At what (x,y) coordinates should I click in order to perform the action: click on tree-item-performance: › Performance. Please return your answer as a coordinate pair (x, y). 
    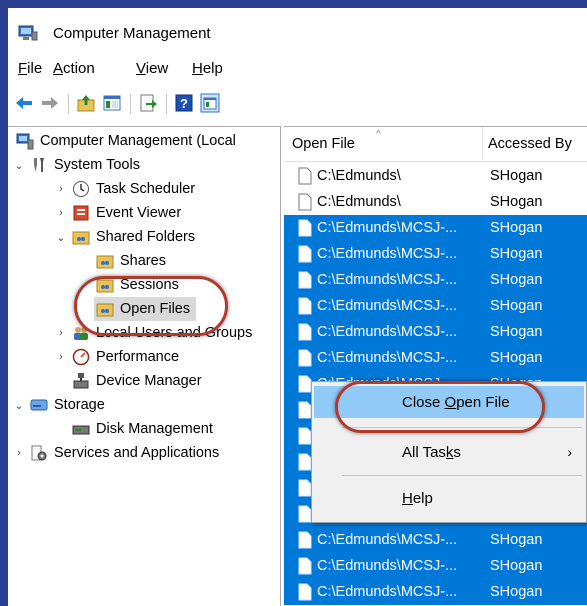
    Looking at the image, I should click on (116, 357).